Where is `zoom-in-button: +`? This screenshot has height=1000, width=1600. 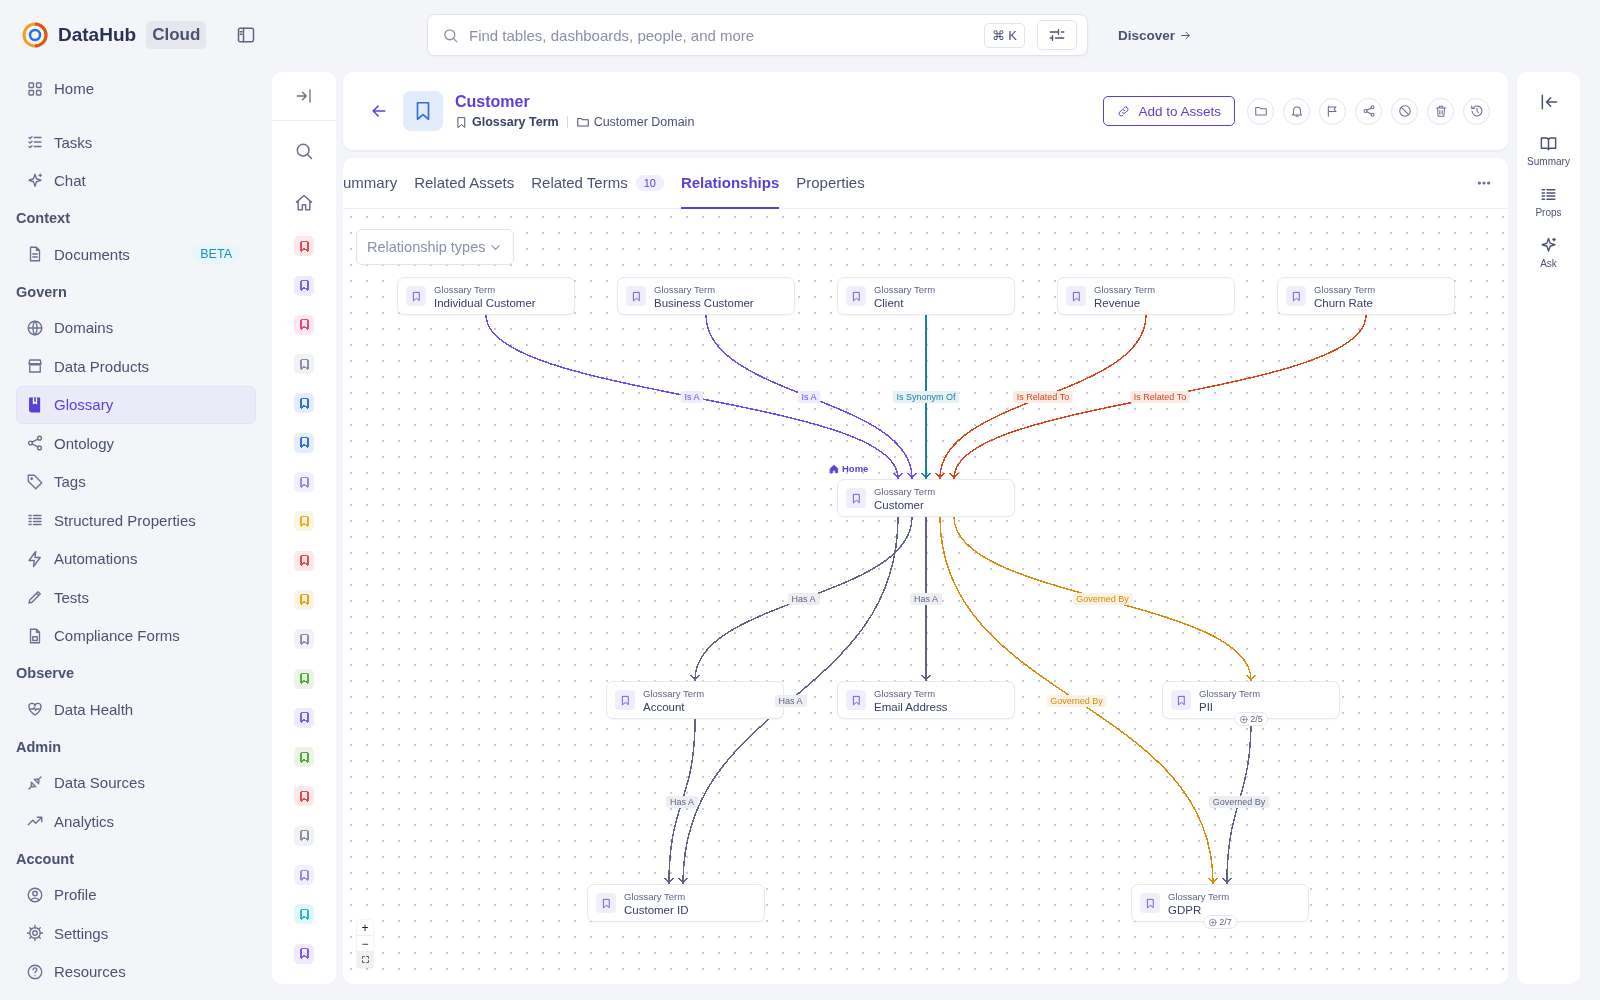 zoom-in-button: + is located at coordinates (365, 928).